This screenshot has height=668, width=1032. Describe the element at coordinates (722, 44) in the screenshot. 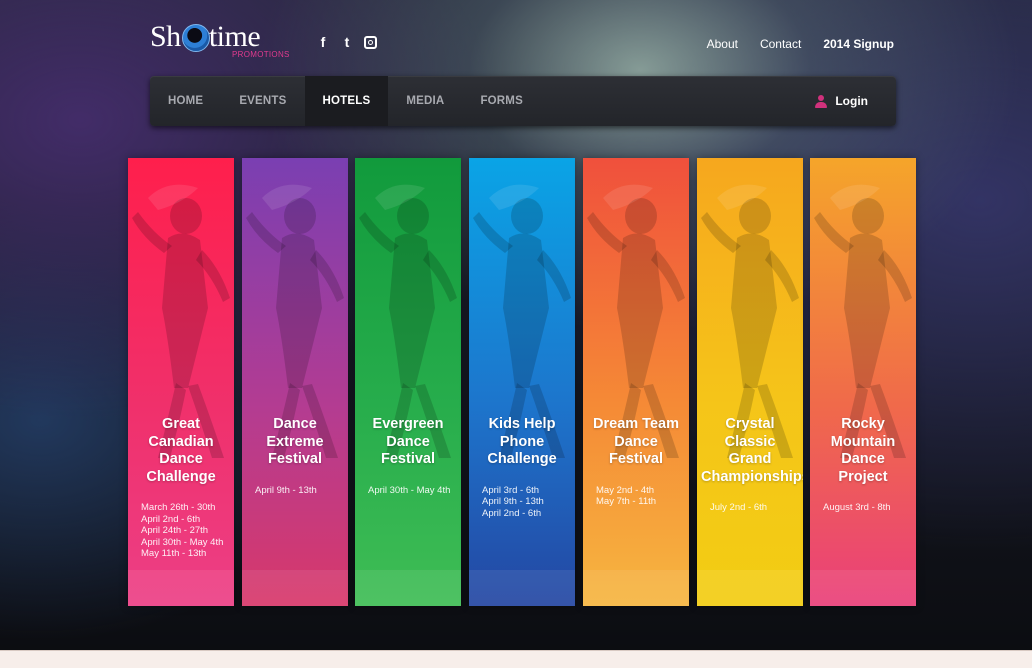

I see `about-link: About` at that location.